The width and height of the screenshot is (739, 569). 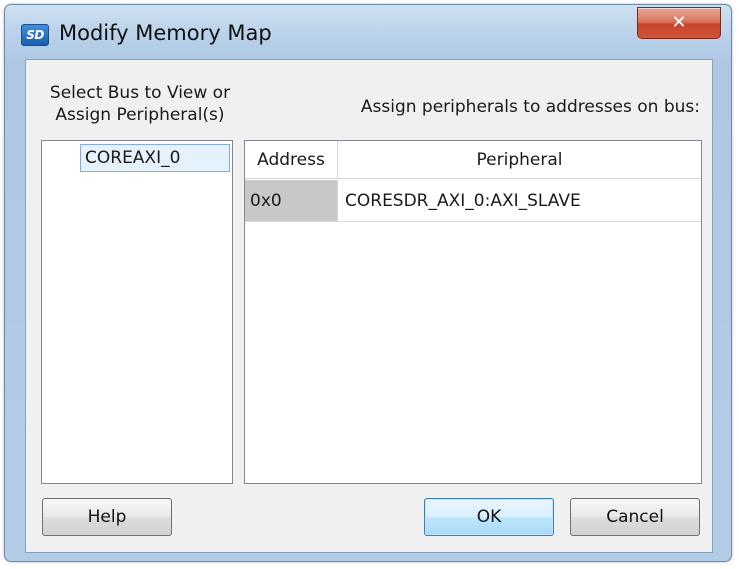 What do you see at coordinates (519, 200) in the screenshot?
I see `peripheral-cell: CORESDR_AXI_0:AXI_SLAVE` at bounding box center [519, 200].